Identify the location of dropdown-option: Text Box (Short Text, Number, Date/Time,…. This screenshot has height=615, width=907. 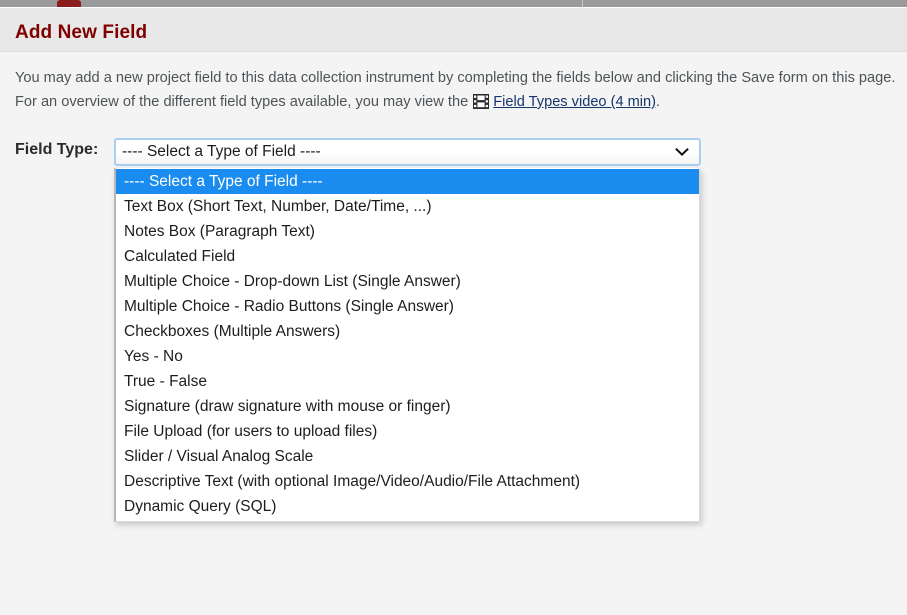
(407, 206).